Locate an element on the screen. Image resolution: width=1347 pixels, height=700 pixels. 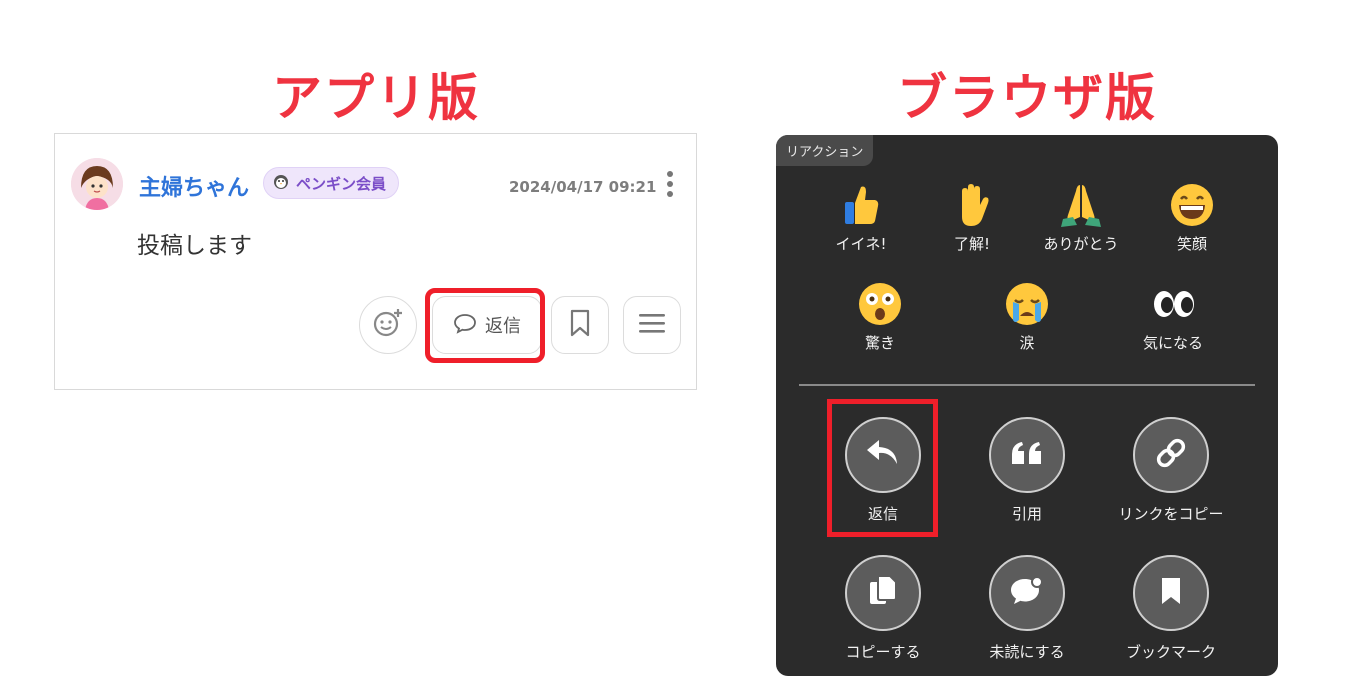
reaction-curious: 気になる is located at coordinates (1173, 316).